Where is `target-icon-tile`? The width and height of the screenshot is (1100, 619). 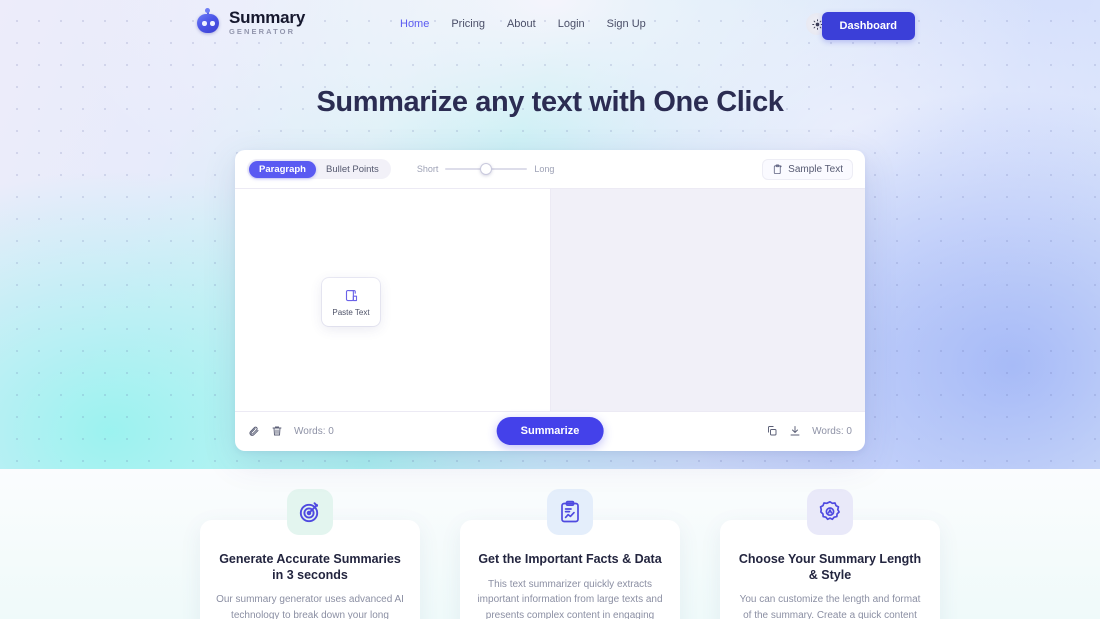
target-icon-tile is located at coordinates (310, 512).